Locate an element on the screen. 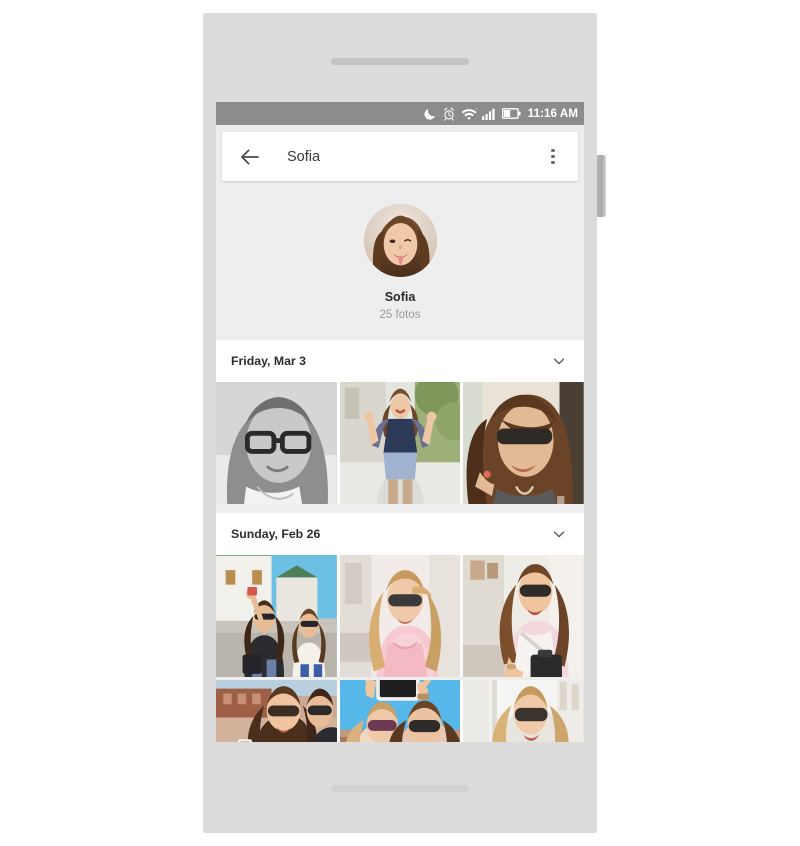 The width and height of the screenshot is (800, 846). overflow-menu-icon is located at coordinates (553, 157).